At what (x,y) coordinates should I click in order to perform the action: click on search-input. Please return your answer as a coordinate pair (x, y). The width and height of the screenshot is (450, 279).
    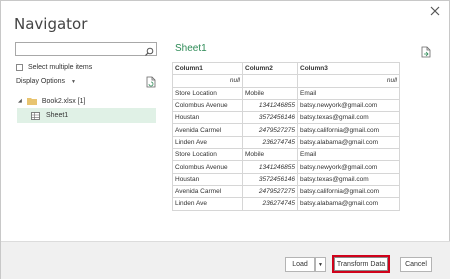
    Looking at the image, I should click on (86, 49).